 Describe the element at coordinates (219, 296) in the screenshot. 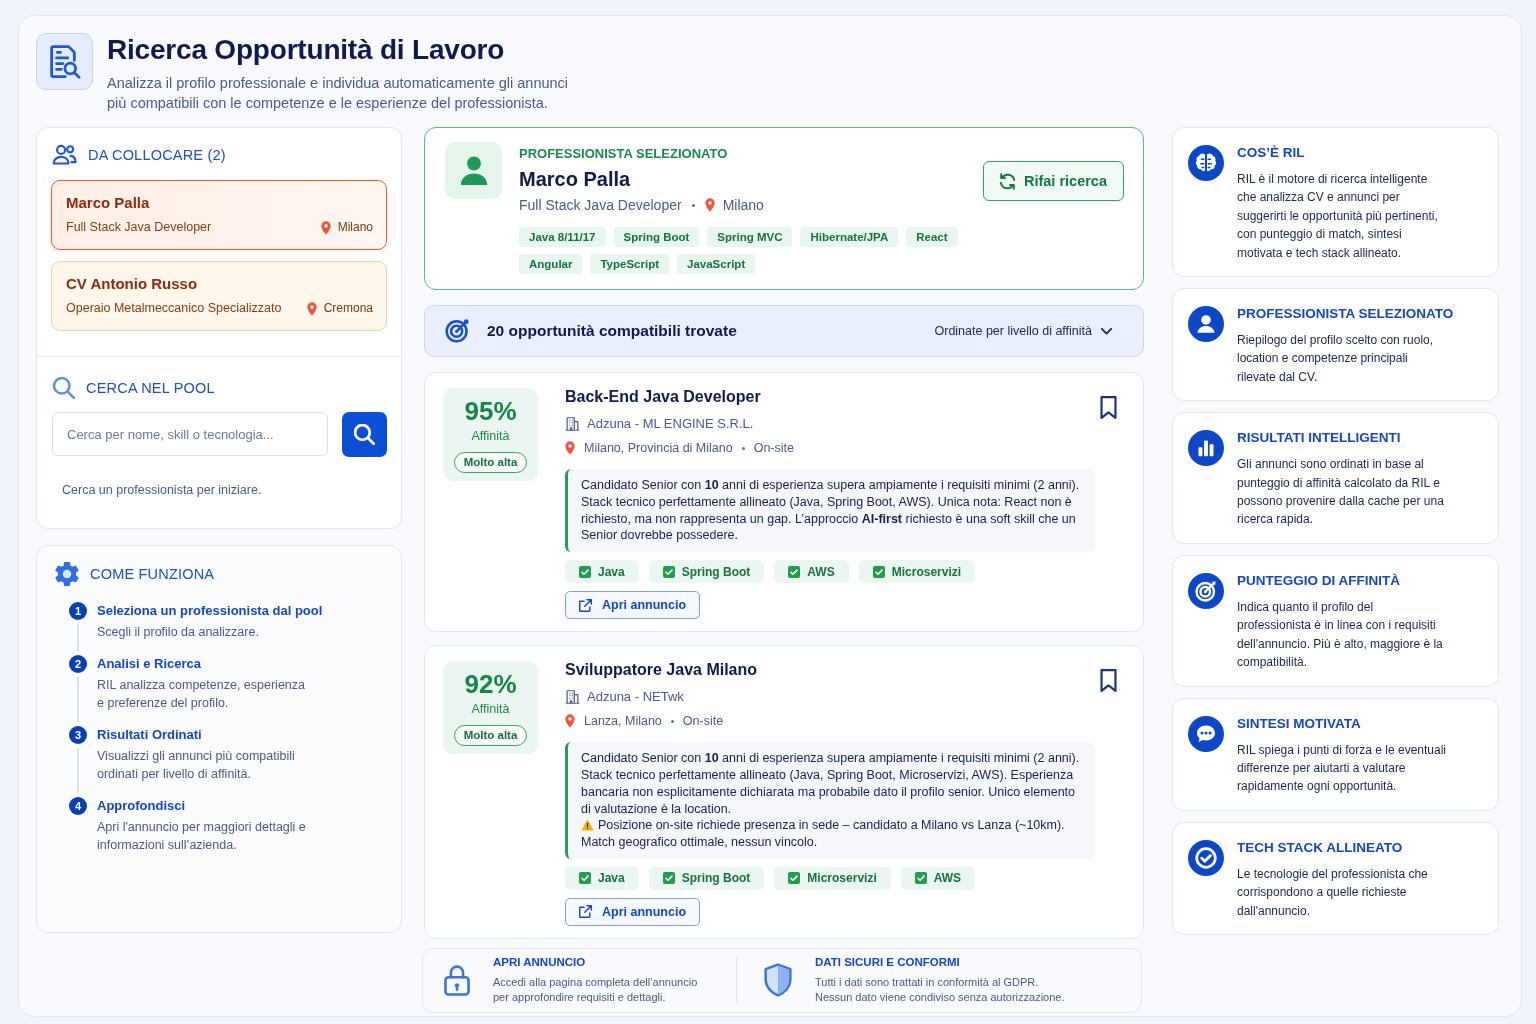

I see `candidate-card: CV Antonio Russo Operaio Metalmeccanico Specializzato Cremona` at that location.